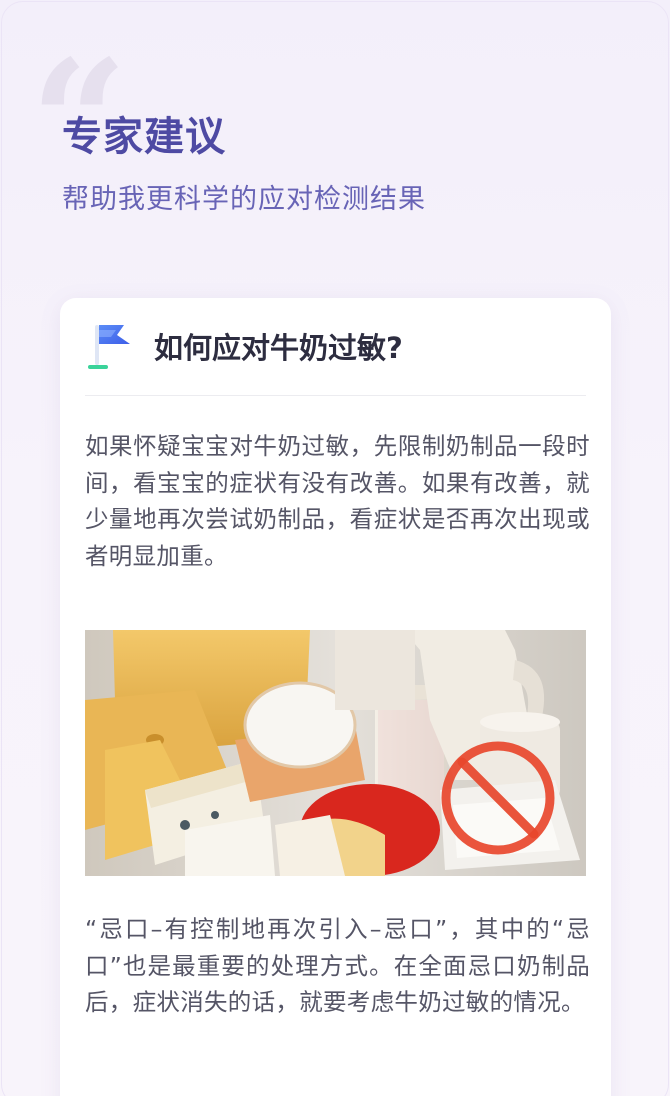  Describe the element at coordinates (244, 199) in the screenshot. I see `page-subtitle: 帮助我更科学的应对检测结果` at that location.